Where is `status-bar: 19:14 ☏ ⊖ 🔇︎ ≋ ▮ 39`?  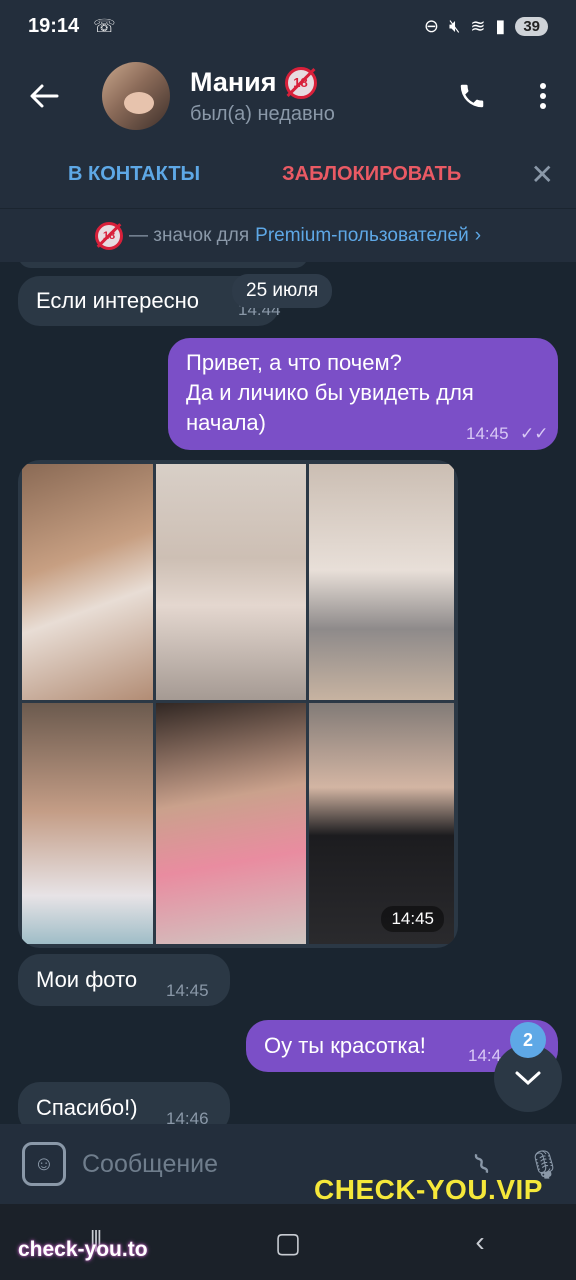 status-bar: 19:14 ☏ ⊖ 🔇︎ ≋ ▮ 39 is located at coordinates (288, 26).